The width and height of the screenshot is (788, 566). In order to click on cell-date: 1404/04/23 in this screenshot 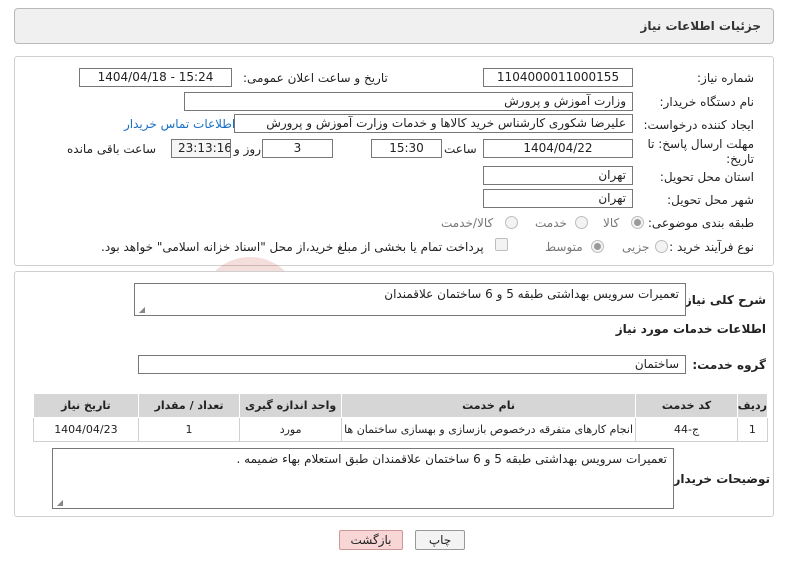, I will do `click(86, 429)`.